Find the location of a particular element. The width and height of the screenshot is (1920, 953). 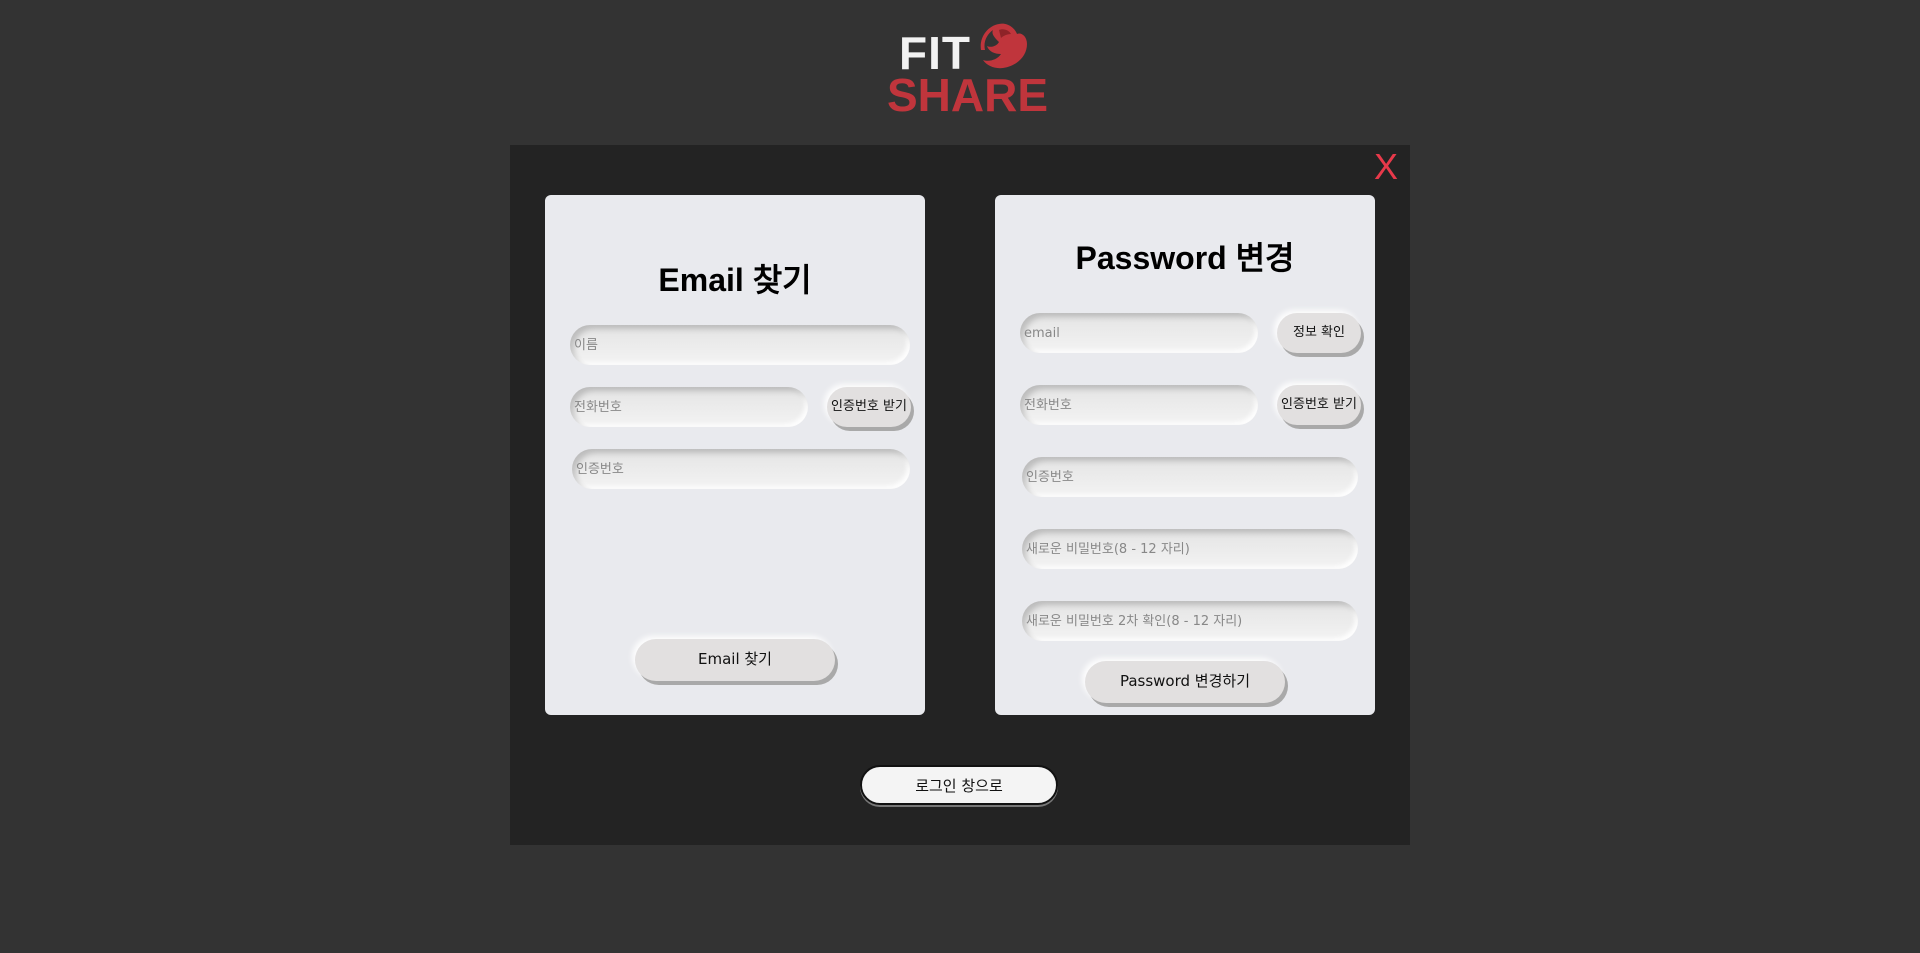

email-find-card: Email 찾기 인증번호 받기 Email 찾기 is located at coordinates (735, 455).